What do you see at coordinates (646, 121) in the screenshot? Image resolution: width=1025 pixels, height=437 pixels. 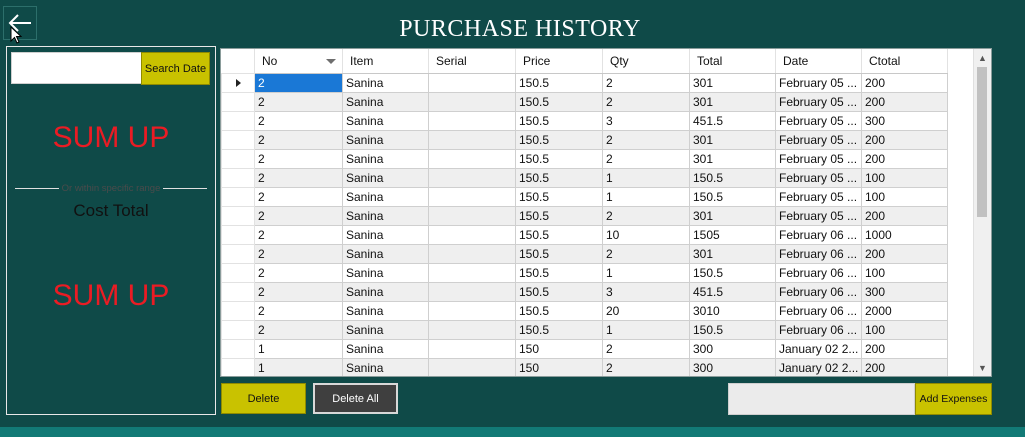 I see `cell-qty: 3` at bounding box center [646, 121].